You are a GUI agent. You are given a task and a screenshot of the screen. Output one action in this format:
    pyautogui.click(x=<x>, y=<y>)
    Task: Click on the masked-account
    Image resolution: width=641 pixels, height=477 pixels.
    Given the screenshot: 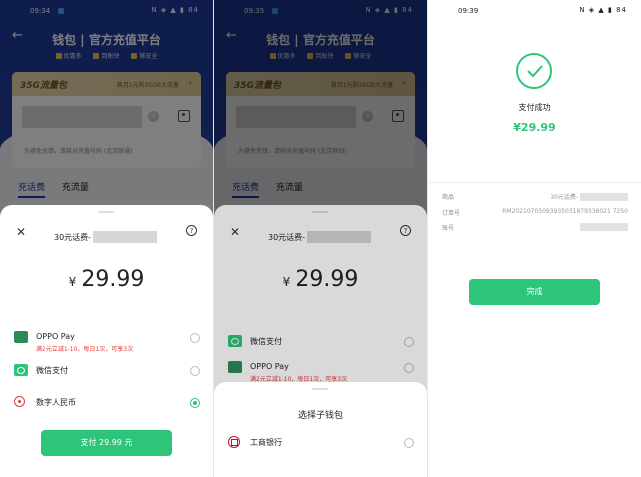 What is the action you would take?
    pyautogui.click(x=604, y=227)
    